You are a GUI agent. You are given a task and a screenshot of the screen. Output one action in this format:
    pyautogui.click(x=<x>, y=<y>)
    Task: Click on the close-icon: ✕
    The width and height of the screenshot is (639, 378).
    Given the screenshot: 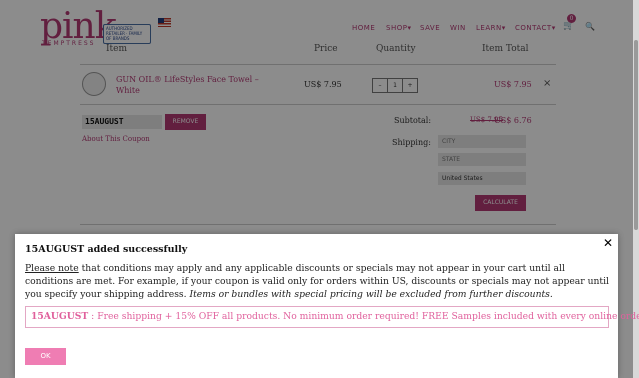 What is the action you would take?
    pyautogui.click(x=608, y=243)
    